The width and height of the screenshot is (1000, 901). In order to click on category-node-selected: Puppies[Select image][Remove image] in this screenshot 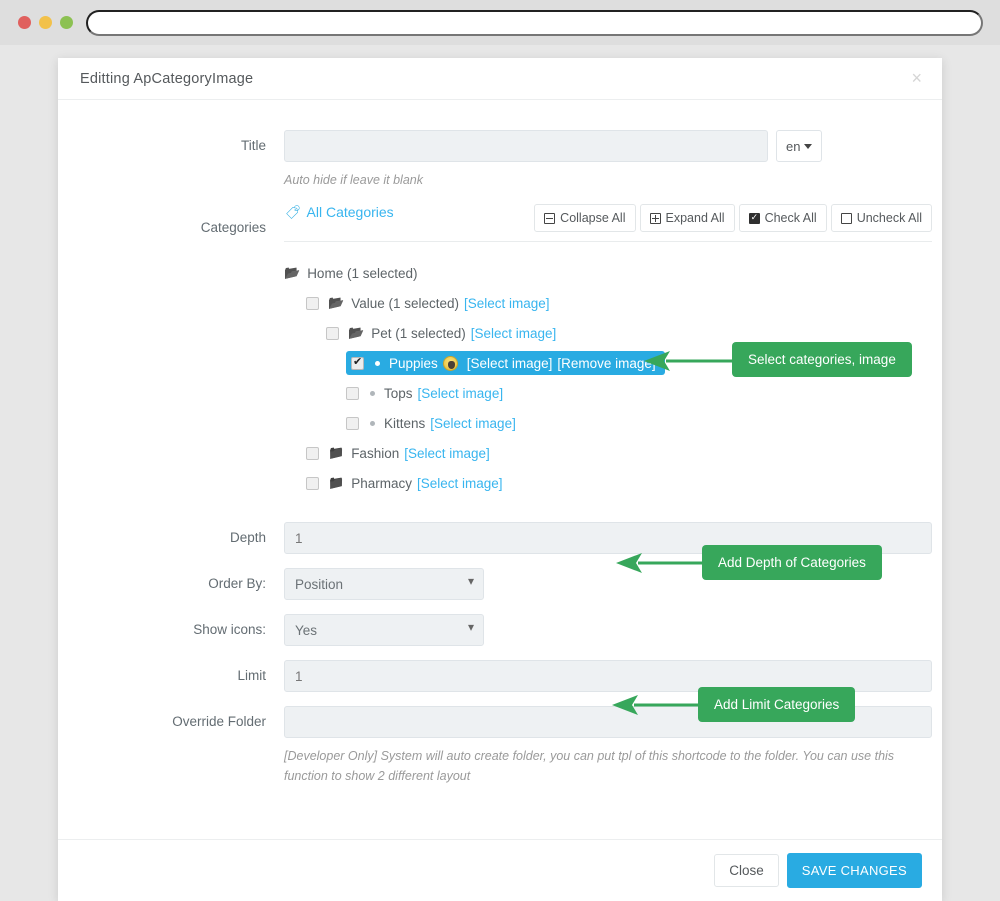, I will do `click(505, 363)`.